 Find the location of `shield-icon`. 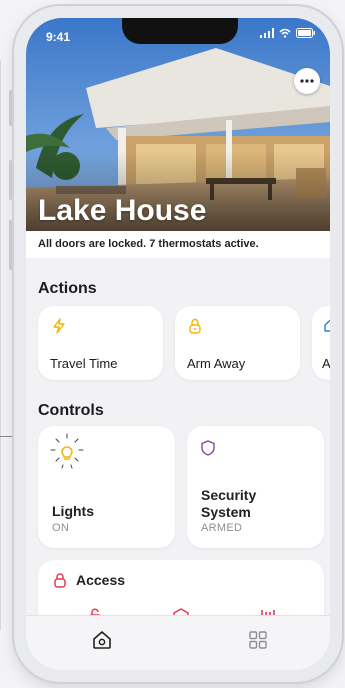

shield-icon is located at coordinates (208, 450).